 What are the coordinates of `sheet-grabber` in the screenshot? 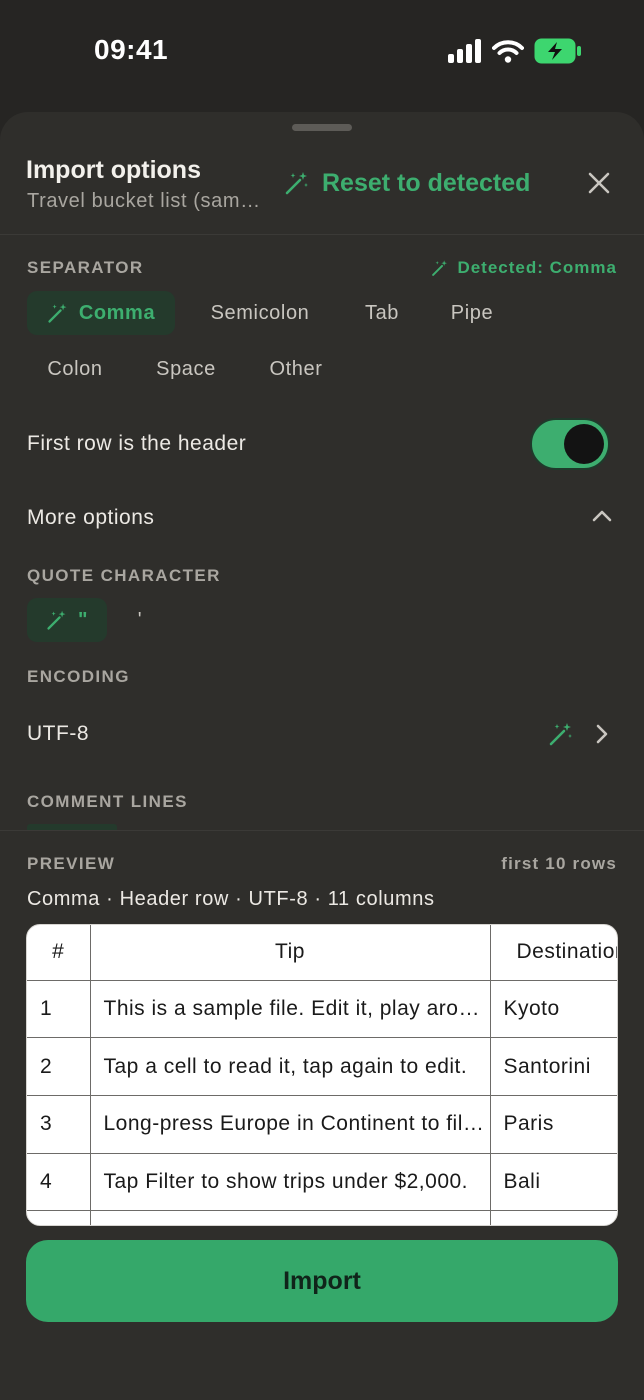 It's located at (322, 127).